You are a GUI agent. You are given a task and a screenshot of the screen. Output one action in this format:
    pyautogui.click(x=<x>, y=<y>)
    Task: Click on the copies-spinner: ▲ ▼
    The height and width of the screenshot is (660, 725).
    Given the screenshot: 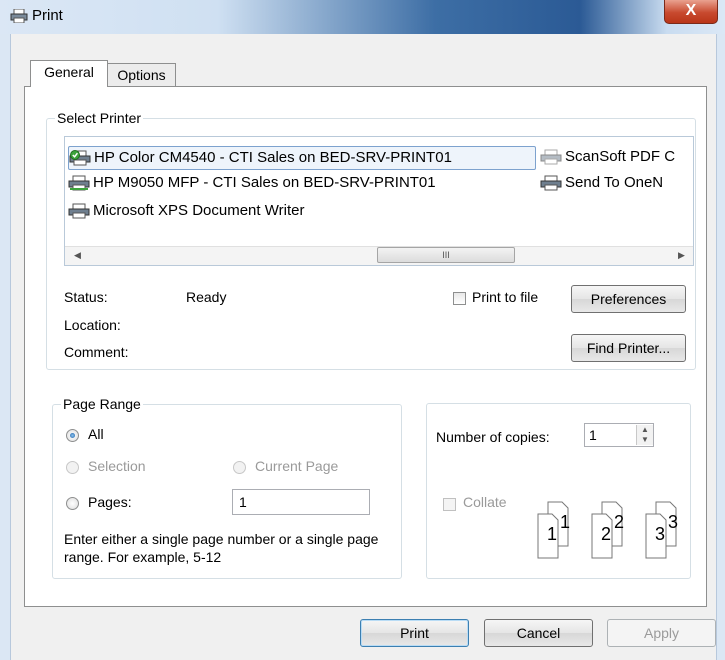 What is the action you would take?
    pyautogui.click(x=644, y=435)
    